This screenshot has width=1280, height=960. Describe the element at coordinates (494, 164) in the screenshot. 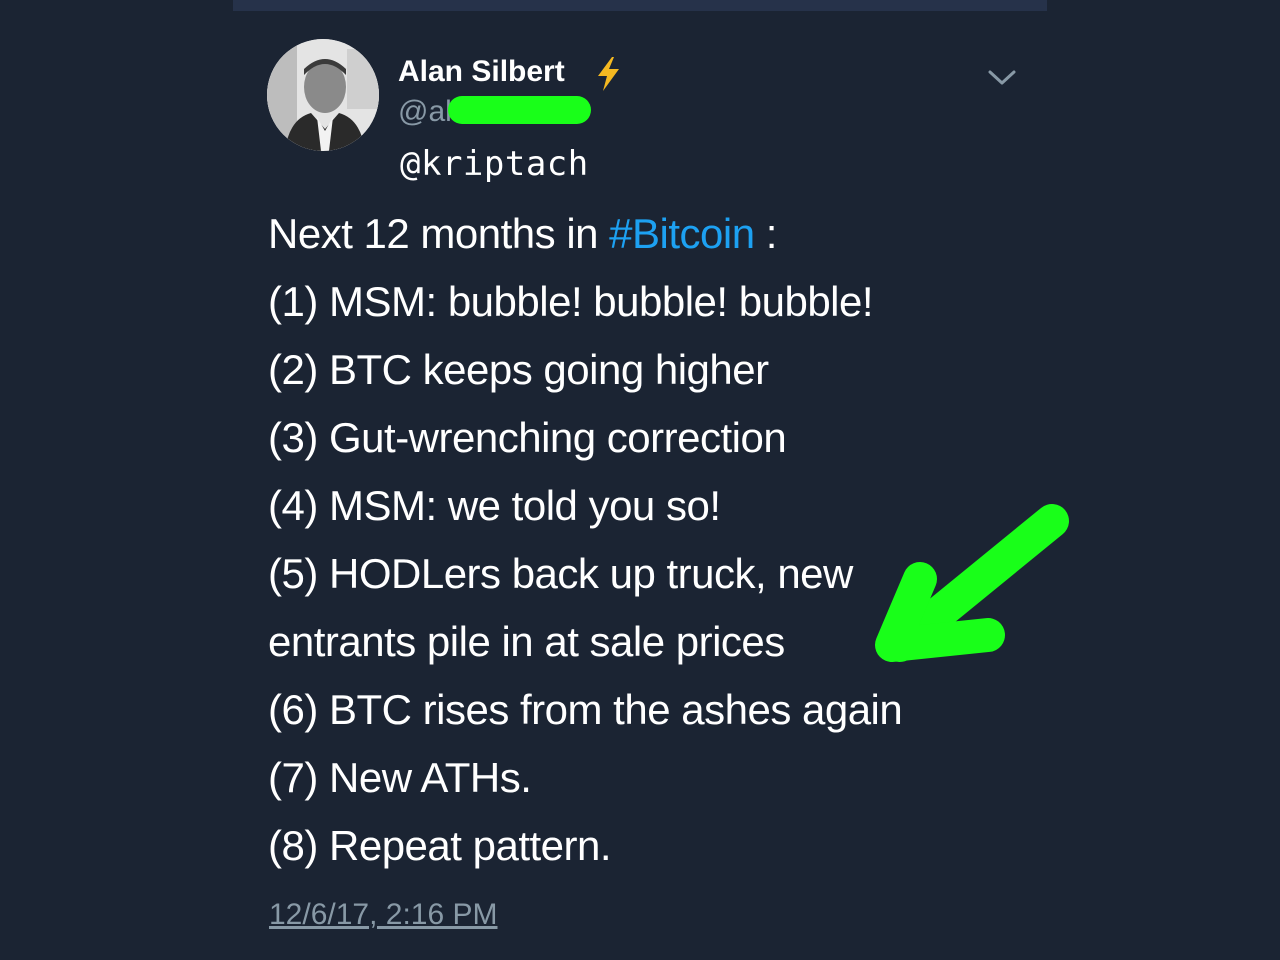

I see `watermark: @kriptach` at that location.